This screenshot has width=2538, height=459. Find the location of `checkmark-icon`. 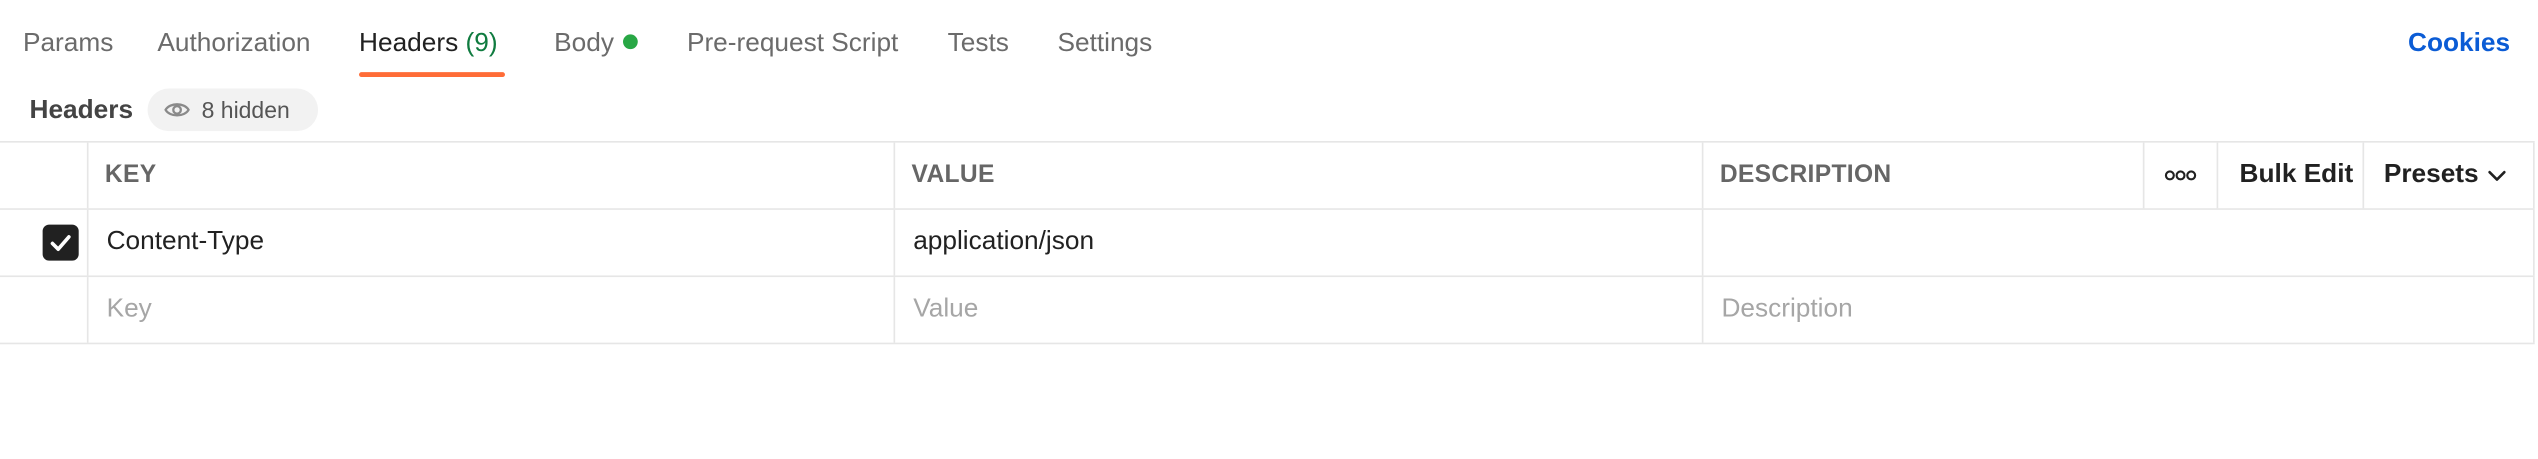

checkmark-icon is located at coordinates (60, 243).